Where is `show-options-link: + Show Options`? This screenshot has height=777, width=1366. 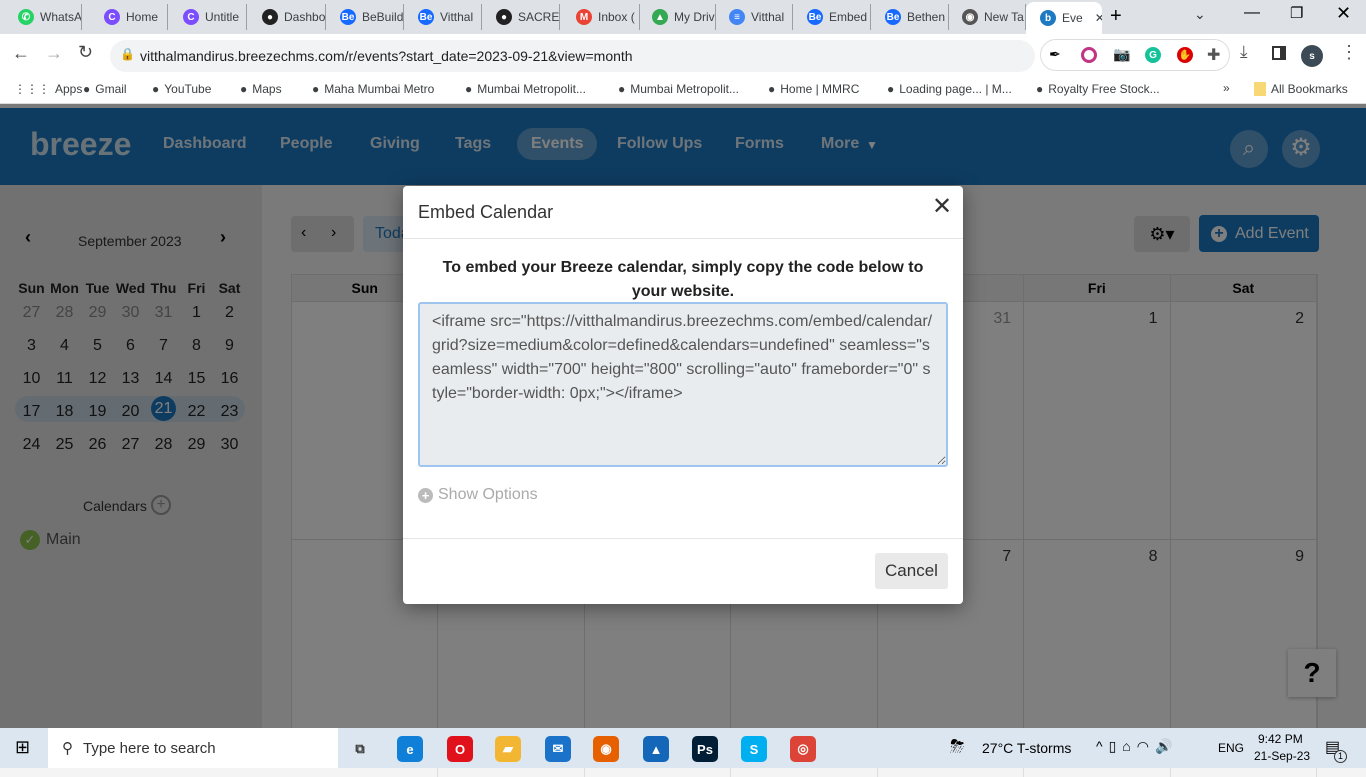 show-options-link: + Show Options is located at coordinates (478, 495).